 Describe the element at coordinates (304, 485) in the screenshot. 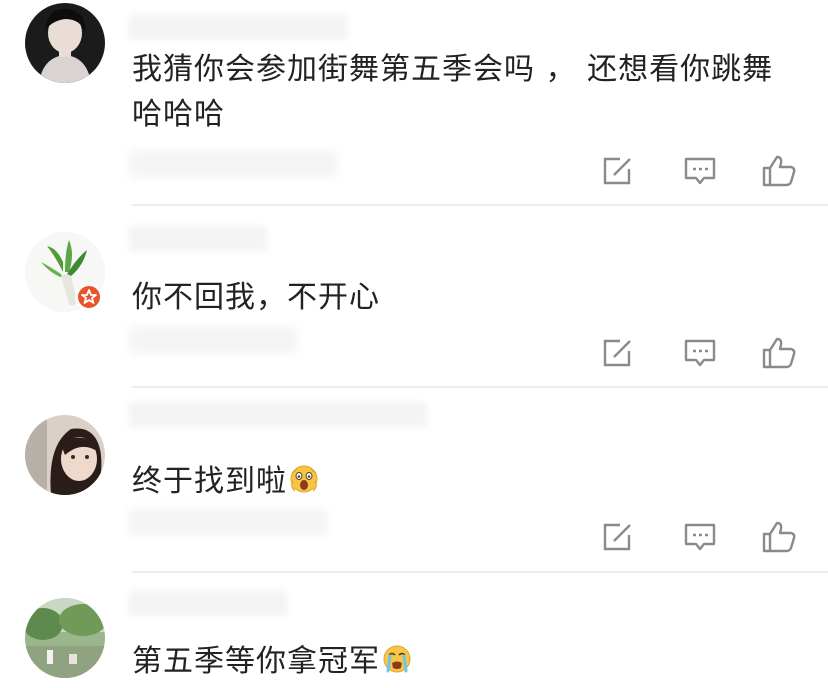

I see `shocked-emoji-icon` at that location.